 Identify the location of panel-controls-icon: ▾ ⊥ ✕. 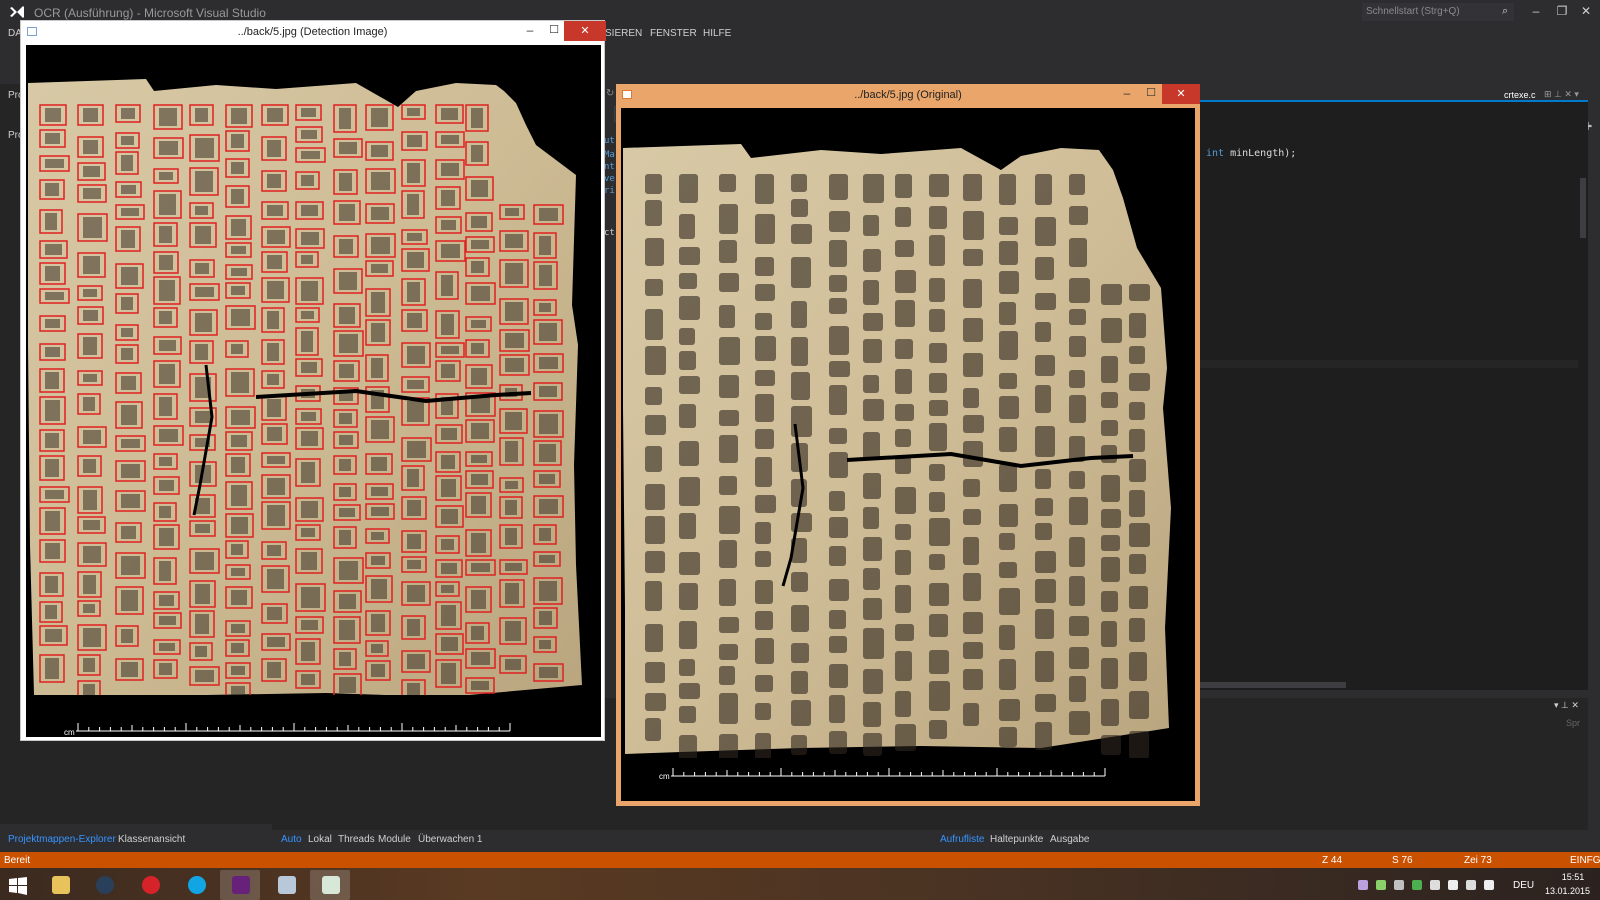
(1566, 705).